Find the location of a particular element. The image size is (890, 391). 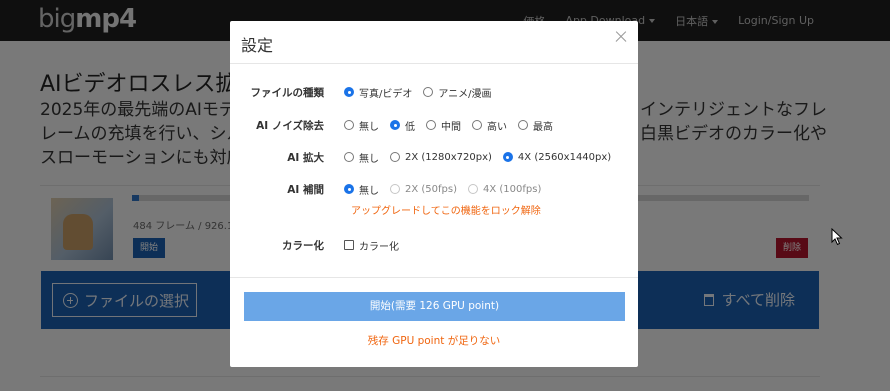

opt-denoise-high-label: 高い is located at coordinates (497, 127).